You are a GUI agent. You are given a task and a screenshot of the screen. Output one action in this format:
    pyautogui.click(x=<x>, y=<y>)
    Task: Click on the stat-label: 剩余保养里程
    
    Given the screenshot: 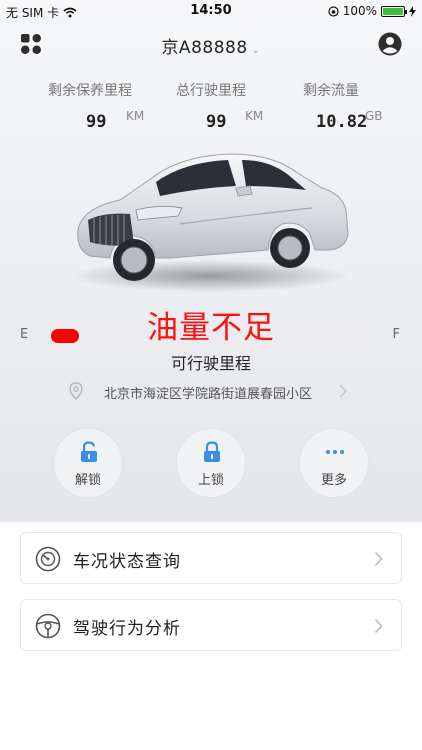 What is the action you would take?
    pyautogui.click(x=90, y=91)
    